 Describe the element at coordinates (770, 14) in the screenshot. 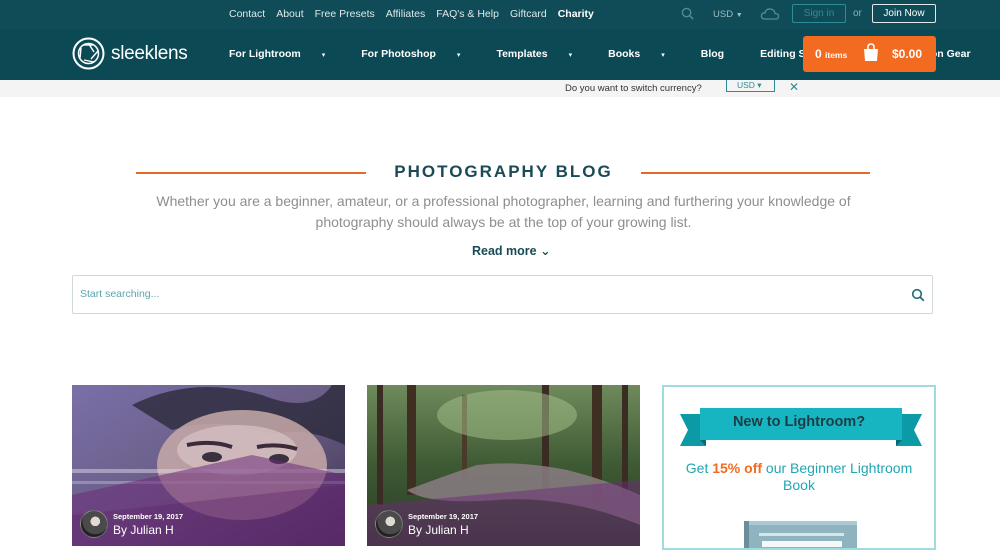

I see `cloud-icon` at that location.